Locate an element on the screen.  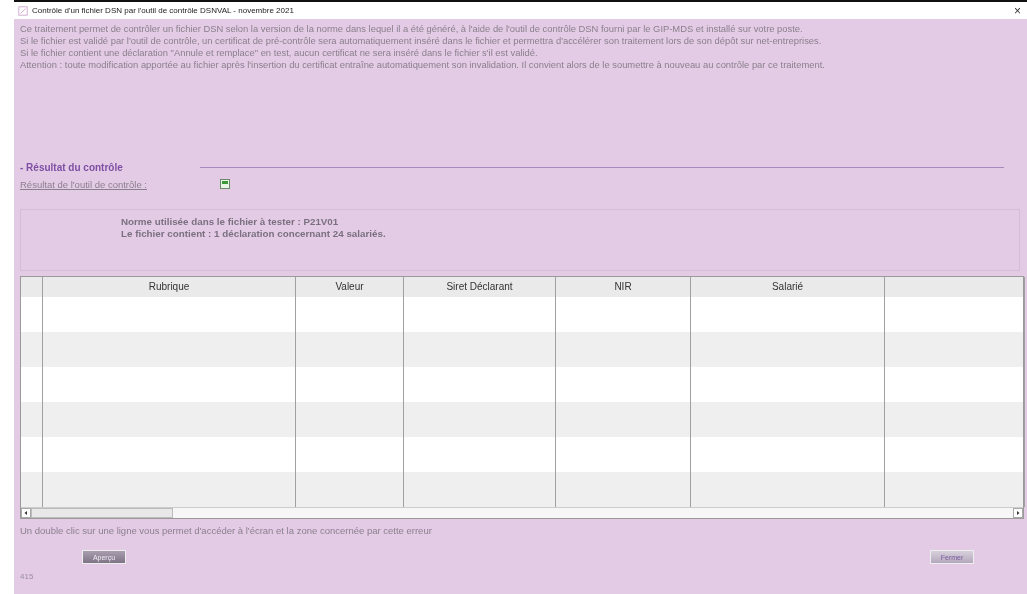
intro-text: Ce traitement permet de contrôler un fichier DSN selon la version de la norme dans lequel il a été généré, à l'aide de l'outil de contrôle DSN fourni par le GIP-MDS et installé sur votre poste. is located at coordinates (412, 29).